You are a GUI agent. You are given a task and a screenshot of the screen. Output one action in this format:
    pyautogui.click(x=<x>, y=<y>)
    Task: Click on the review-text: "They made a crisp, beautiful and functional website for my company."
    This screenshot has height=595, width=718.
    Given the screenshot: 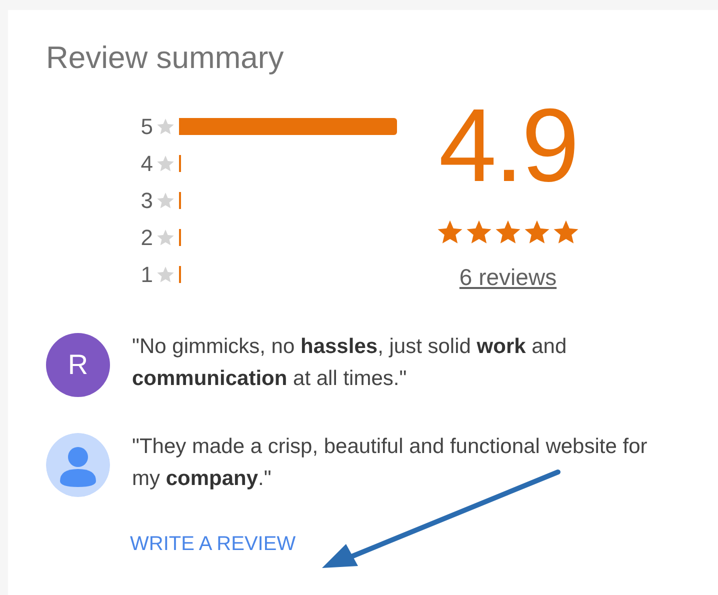 What is the action you would take?
    pyautogui.click(x=390, y=463)
    